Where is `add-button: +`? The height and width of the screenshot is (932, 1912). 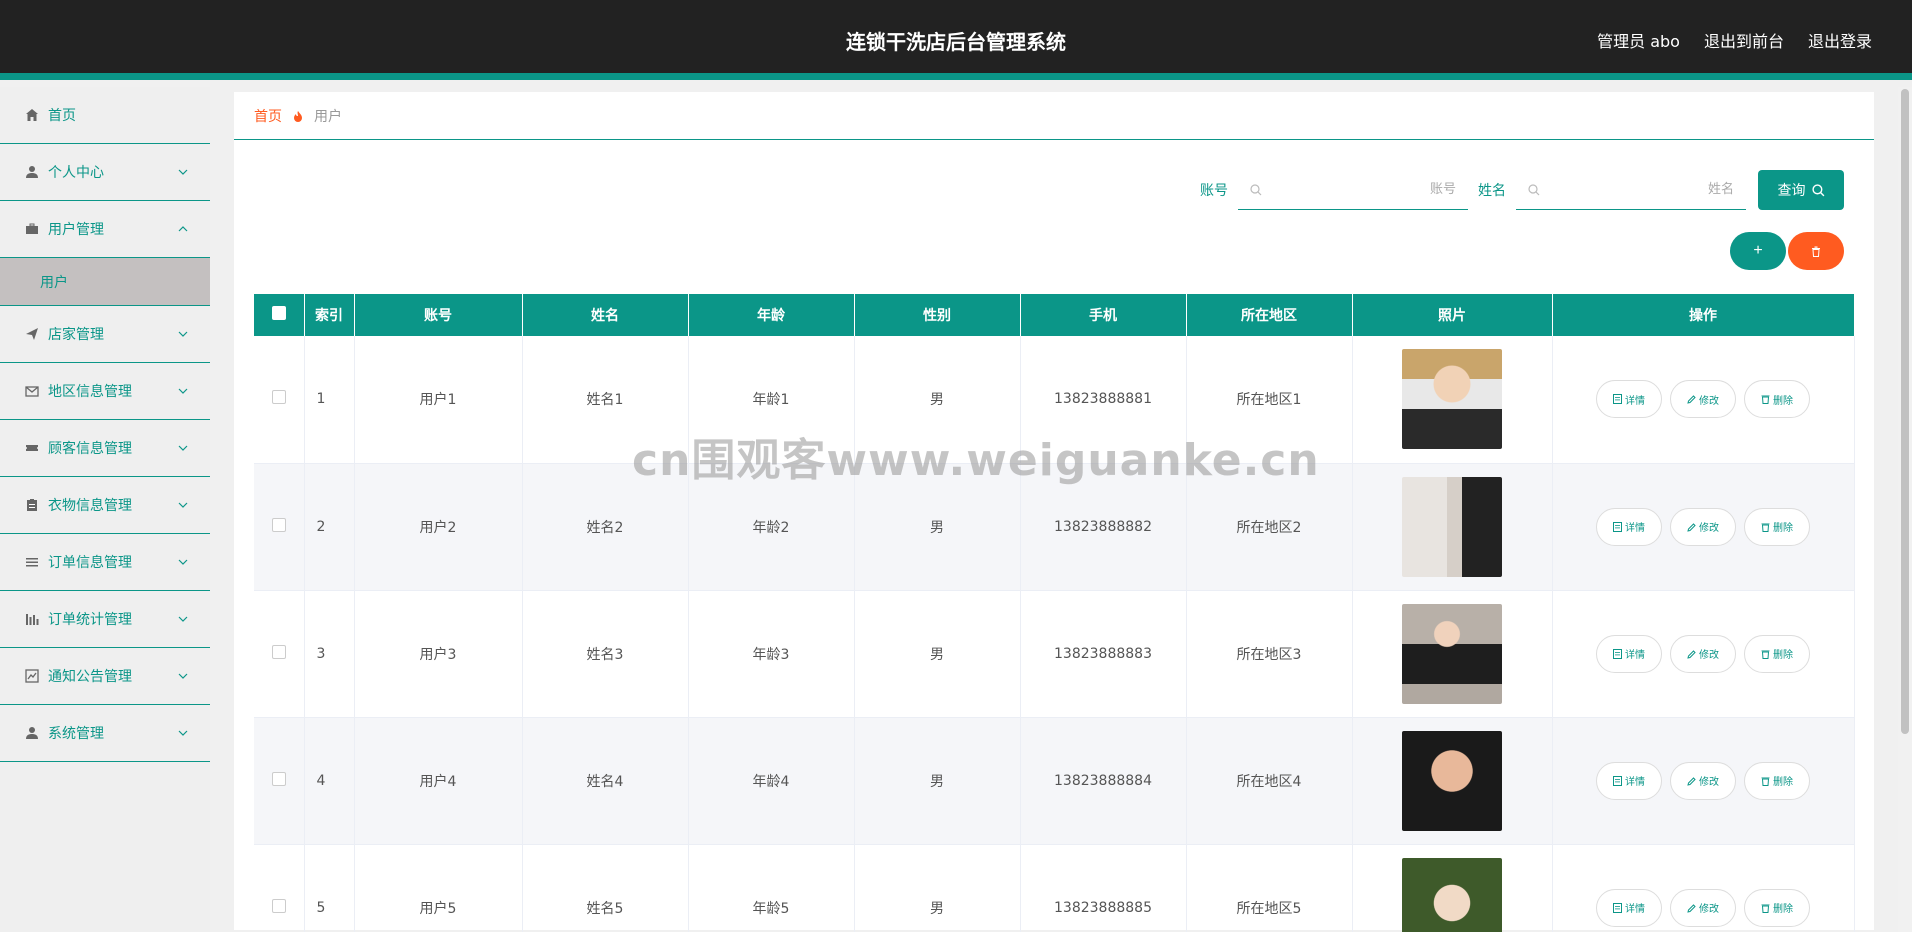
add-button: + is located at coordinates (1758, 251).